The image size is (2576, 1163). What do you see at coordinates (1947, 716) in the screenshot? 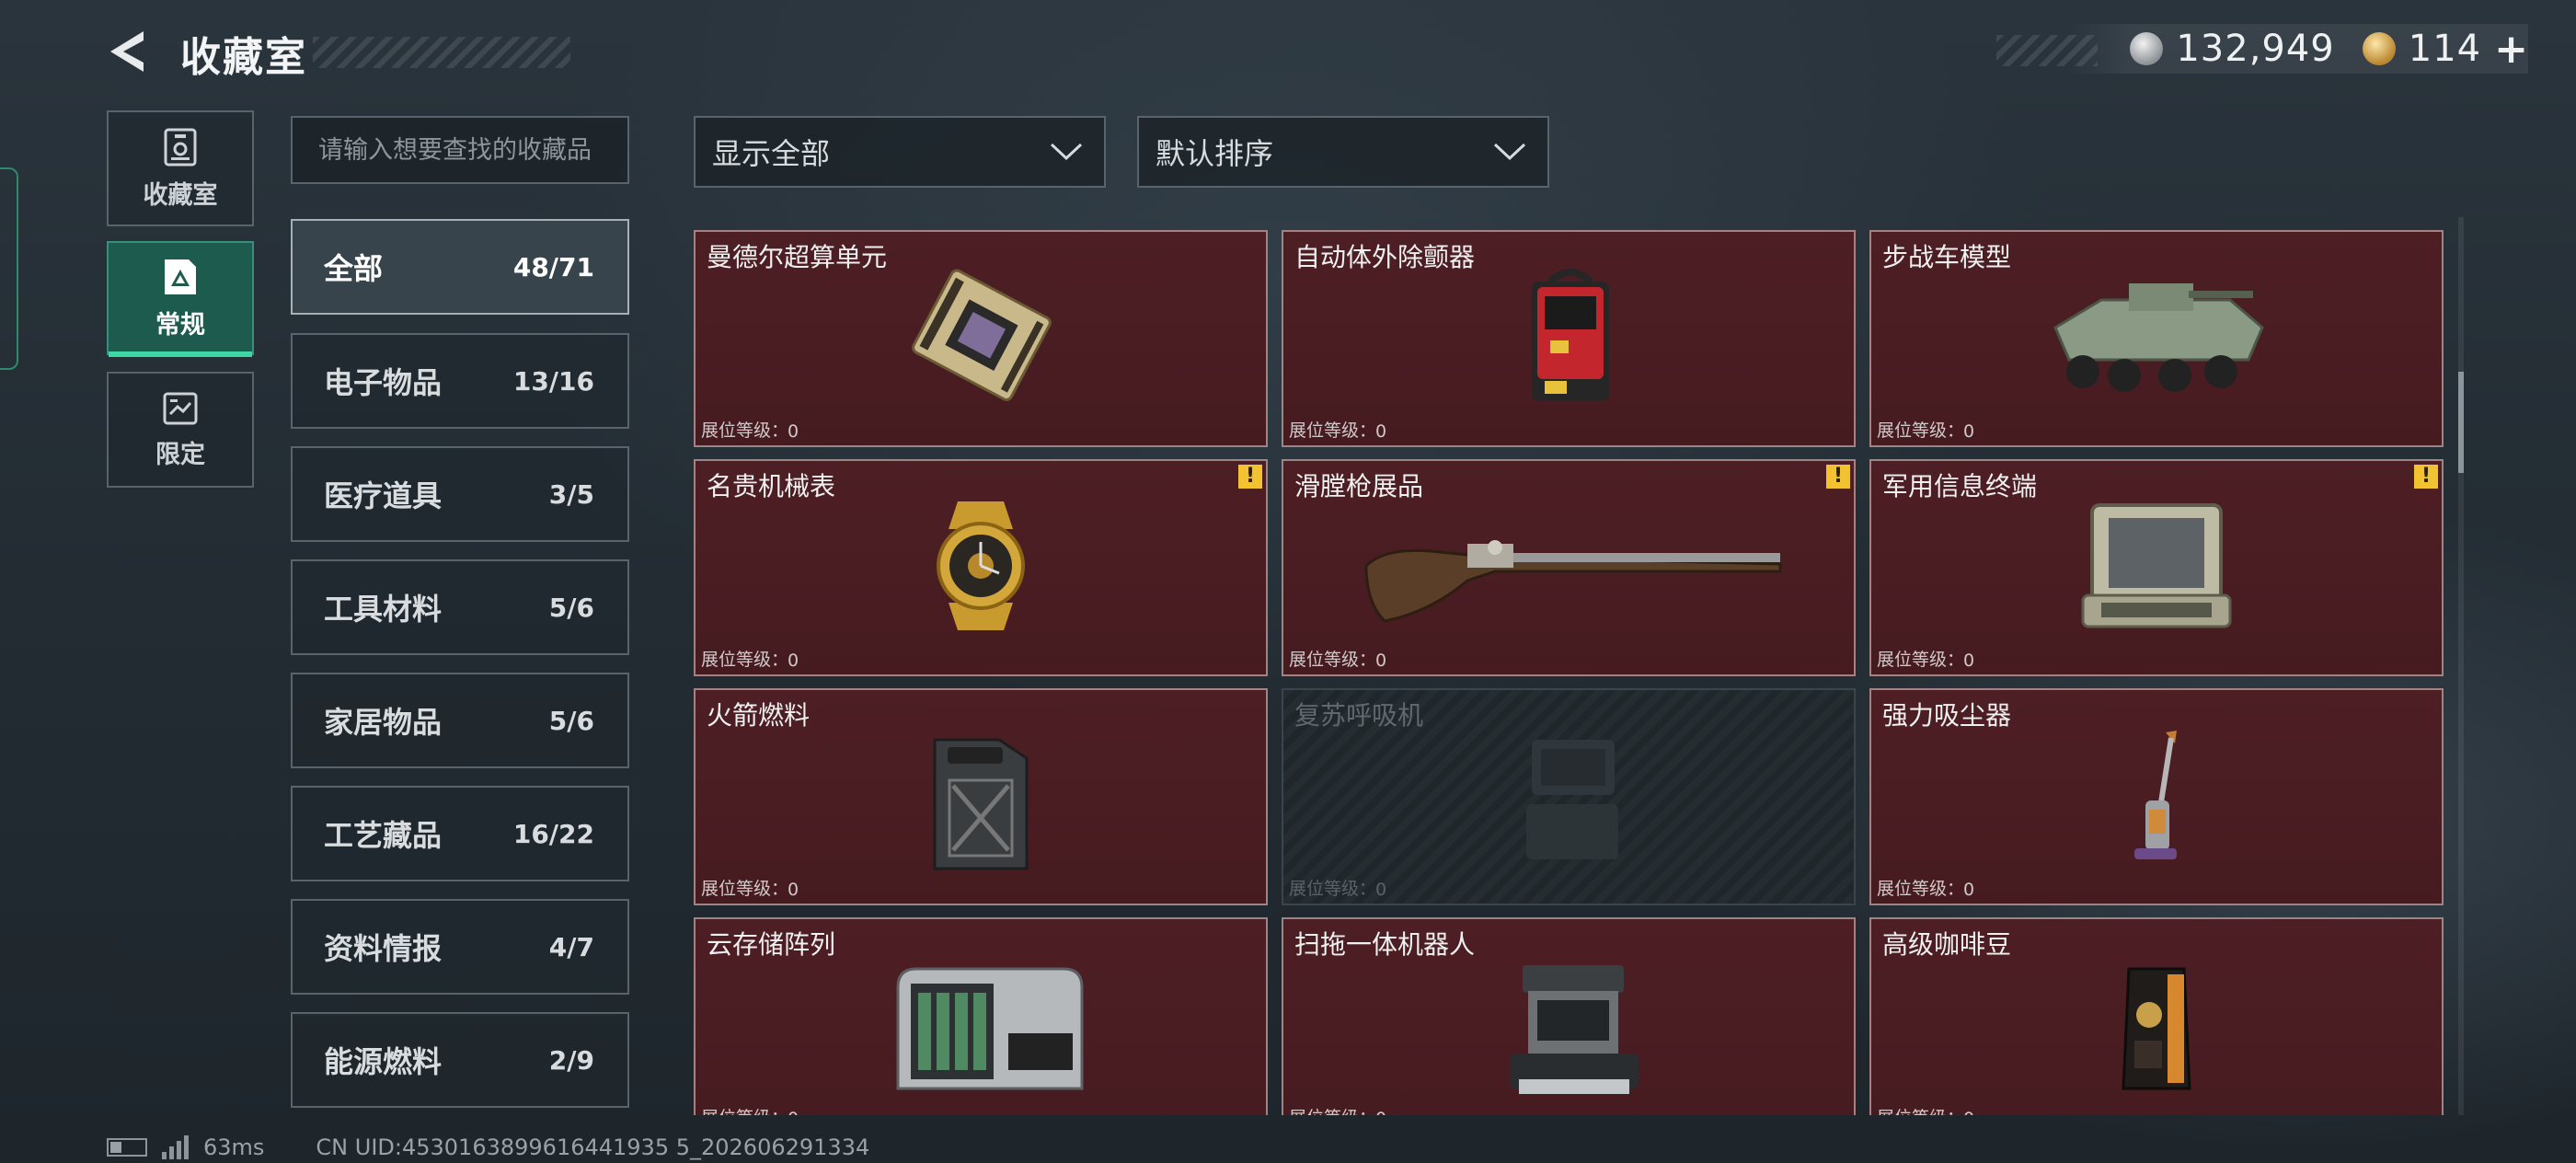
I see `item-name: 强力吸尘器` at bounding box center [1947, 716].